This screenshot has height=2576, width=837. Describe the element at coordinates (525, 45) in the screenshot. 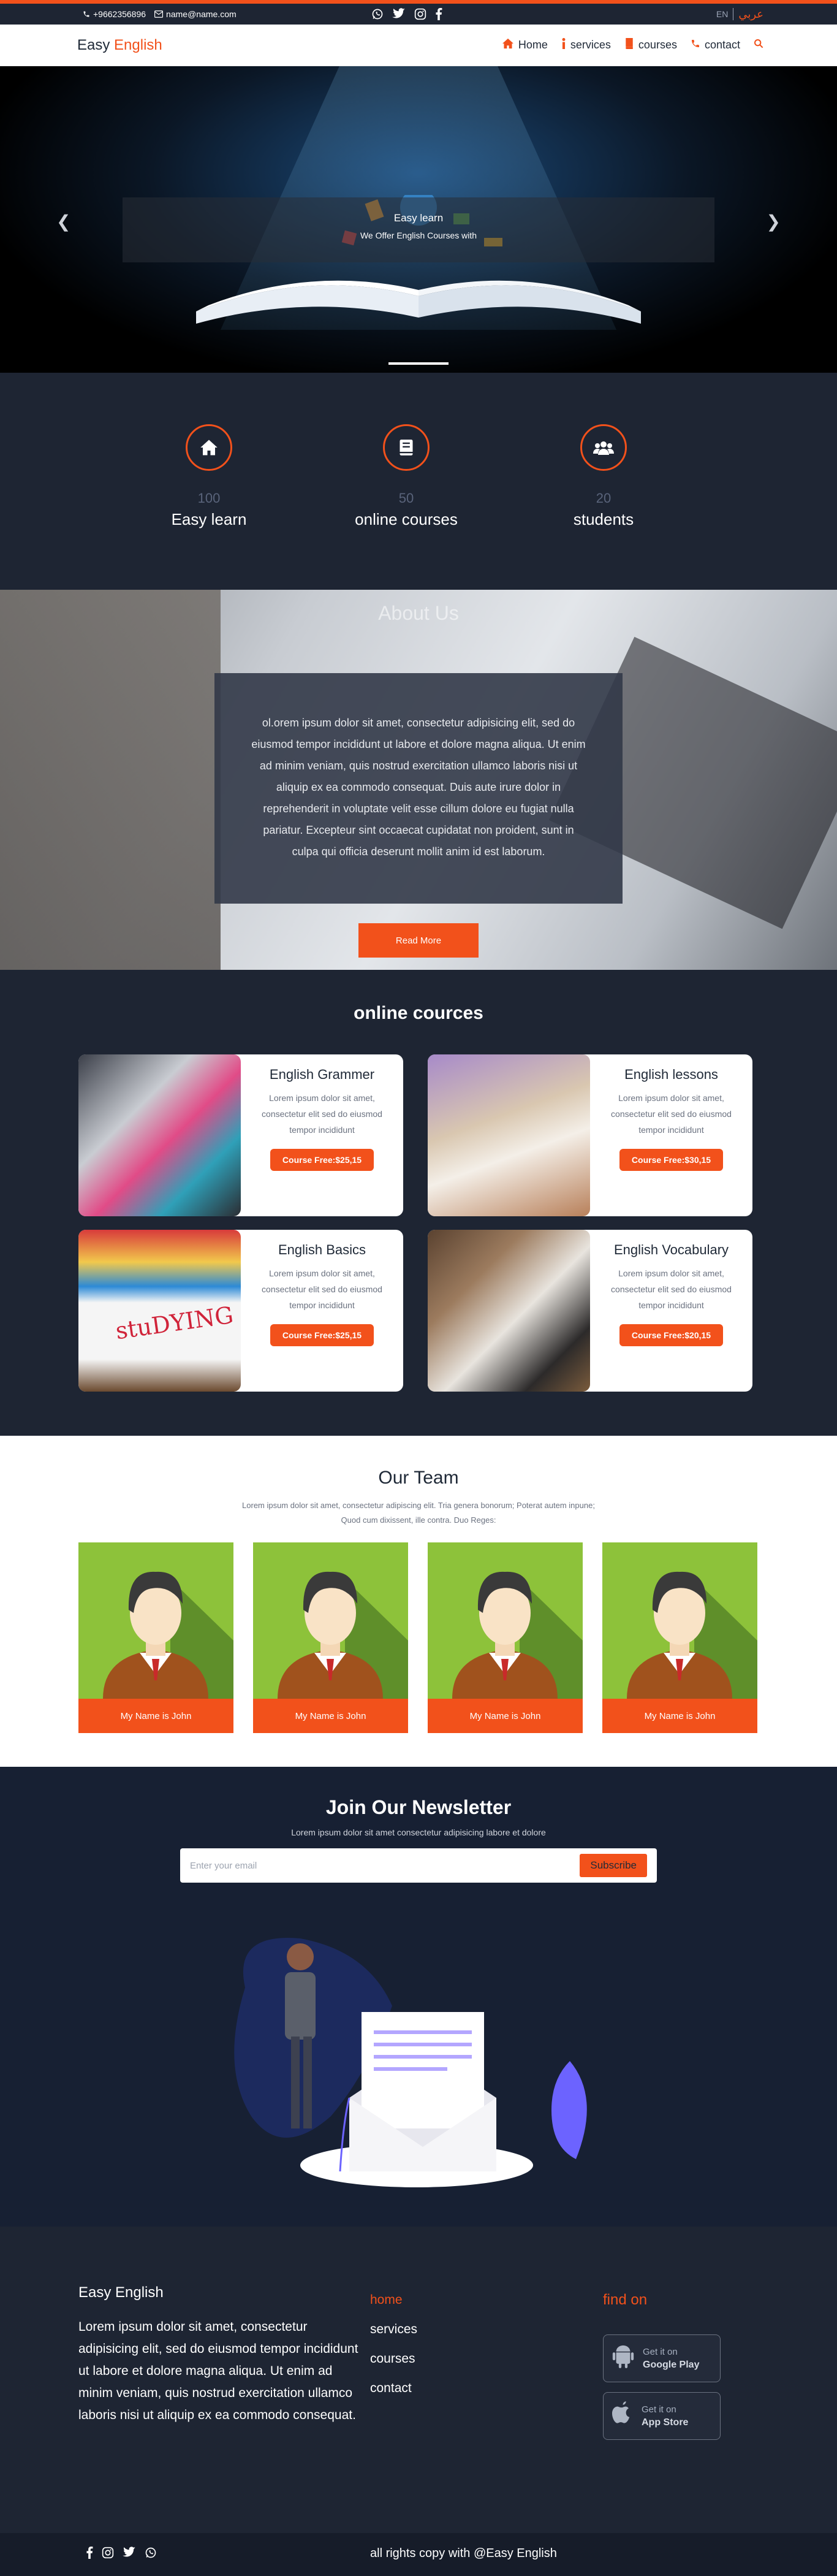

I see `nav-item-home: Home` at that location.